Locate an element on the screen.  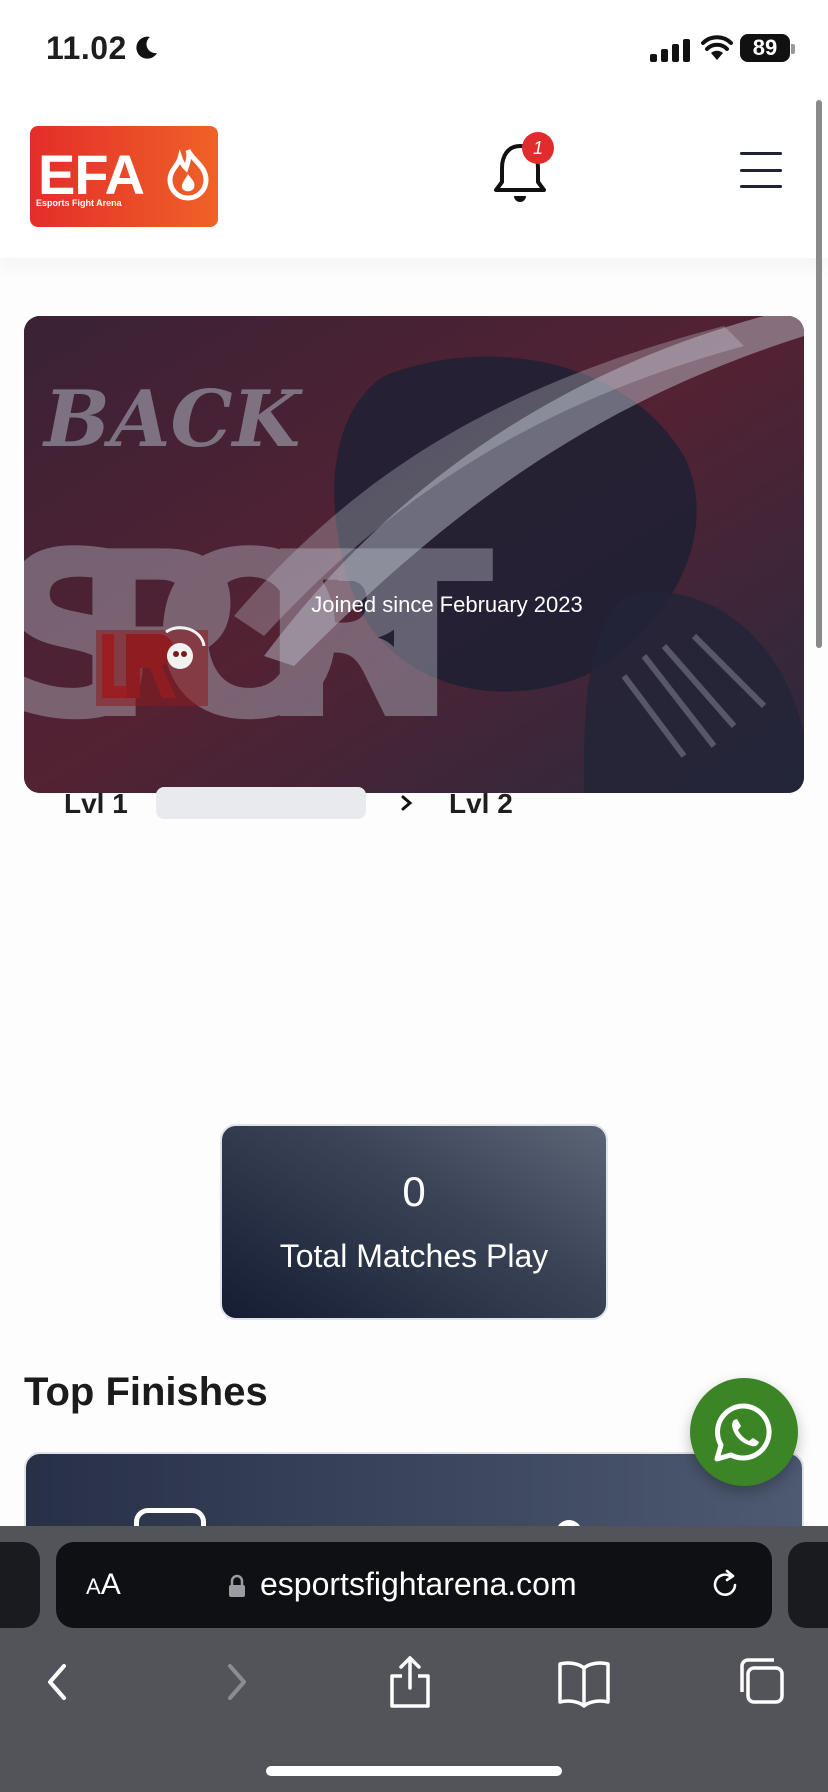
text-size-button: AA is located at coordinates (103, 1585).